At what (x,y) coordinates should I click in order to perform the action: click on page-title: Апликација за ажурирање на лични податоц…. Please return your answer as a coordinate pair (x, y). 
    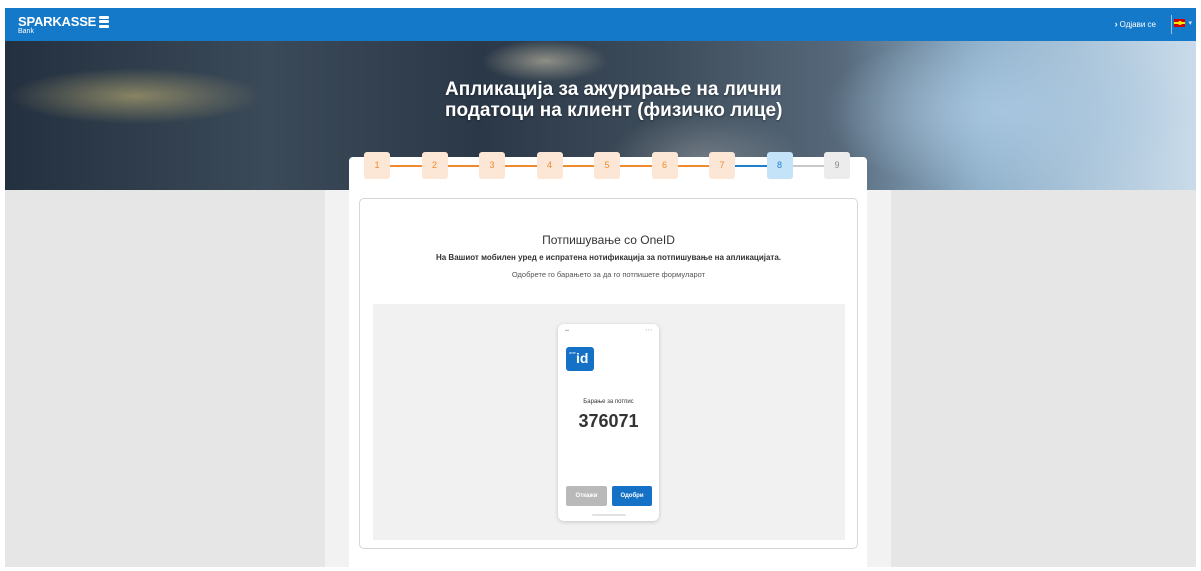
    Looking at the image, I should click on (614, 100).